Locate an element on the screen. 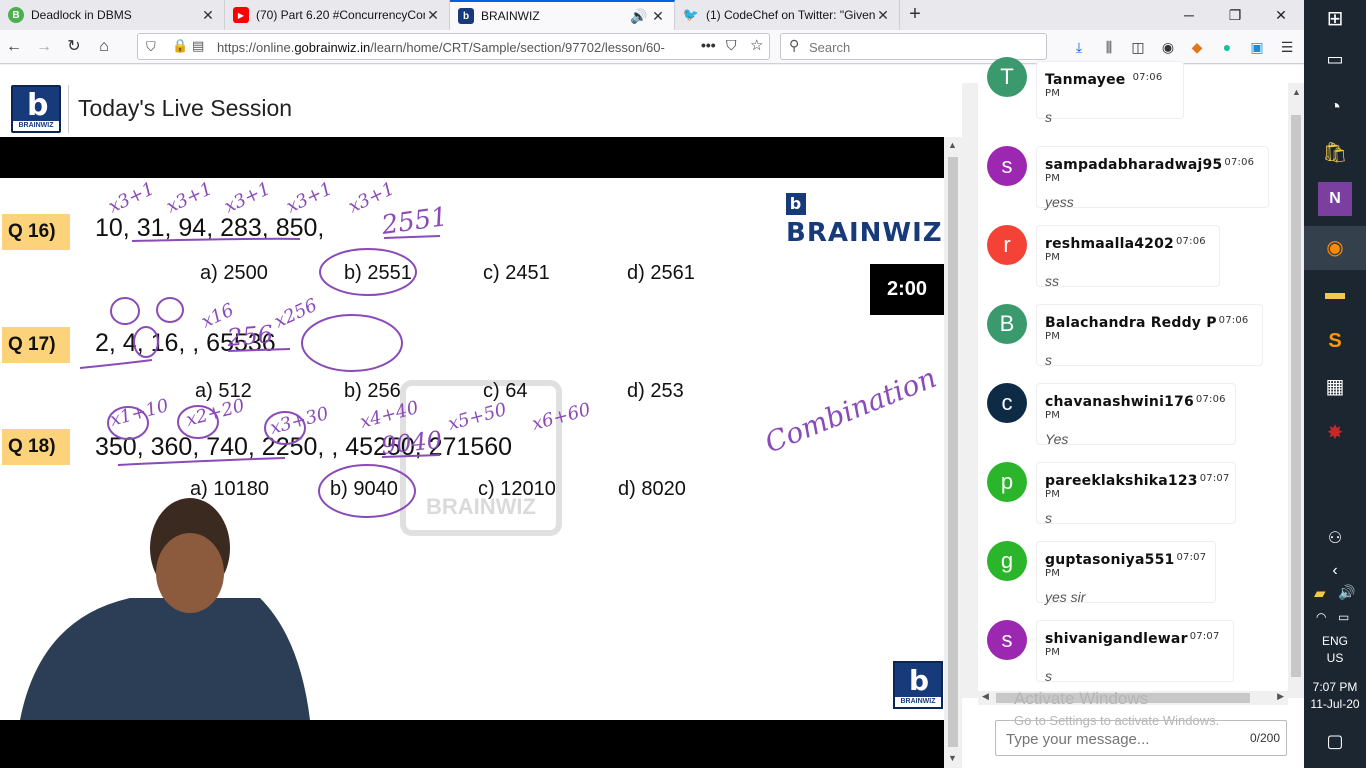  username-text: chavanashwini176 is located at coordinates (1119, 402).